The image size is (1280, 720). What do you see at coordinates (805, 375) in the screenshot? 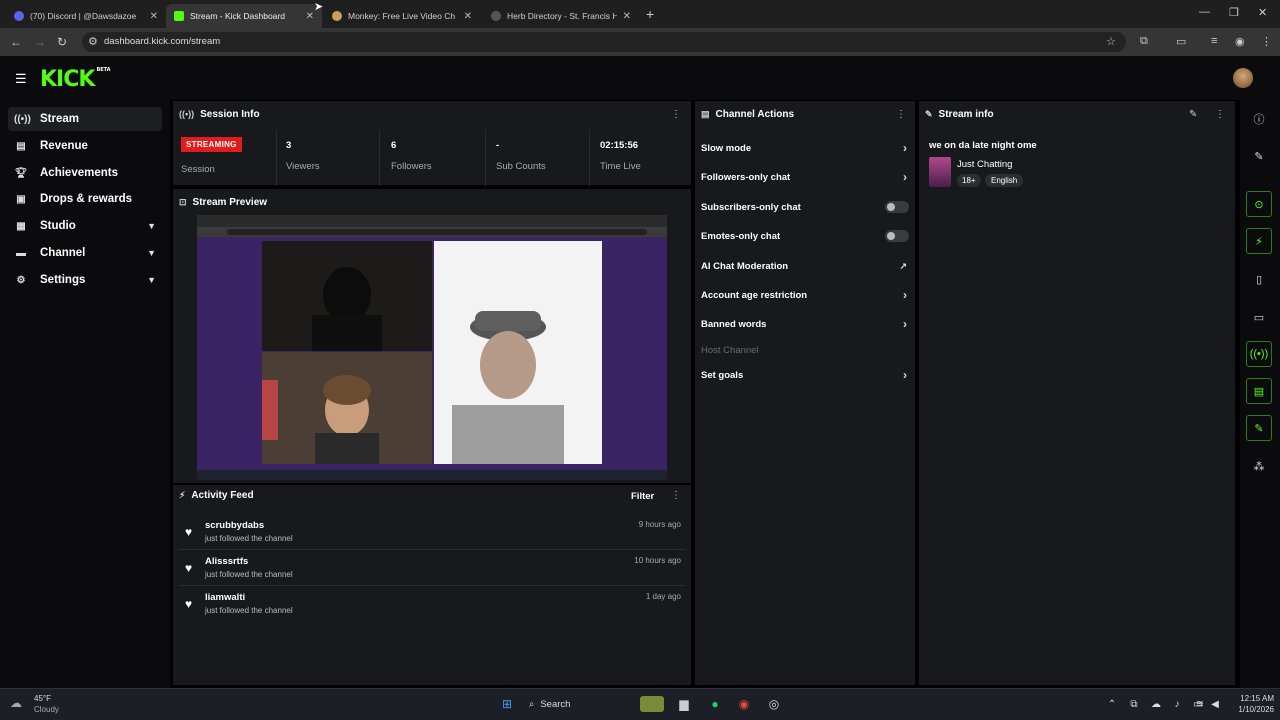
I see `set-goals-option: Set goals ›` at bounding box center [805, 375].